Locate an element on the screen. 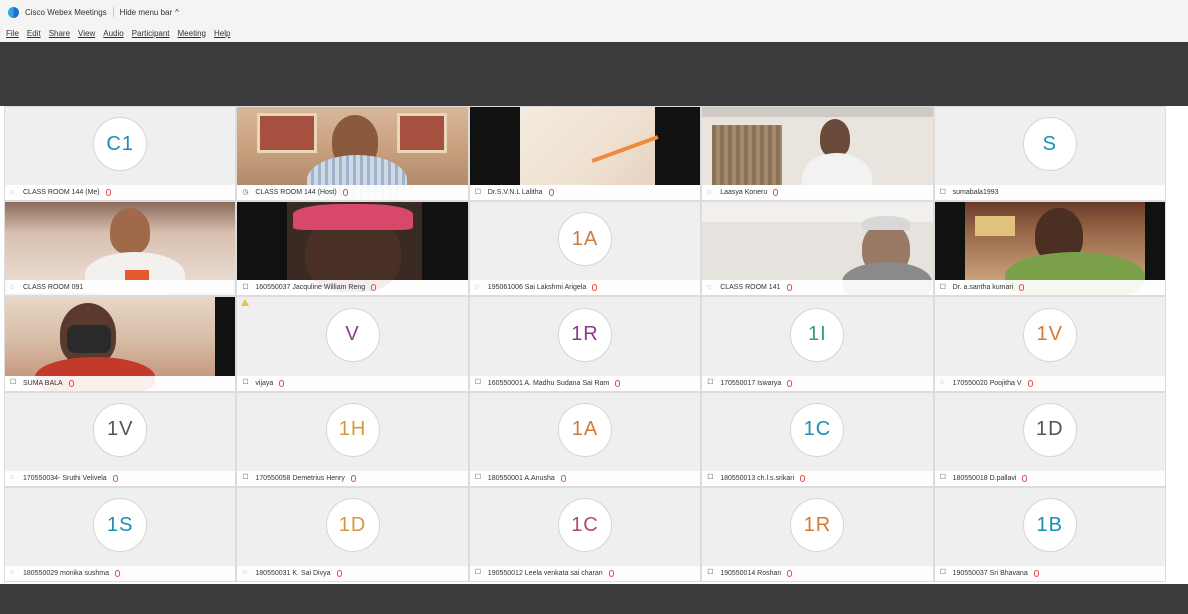 This screenshot has width=1188, height=614. participant-tile: 1D ☐ 180550018 D.pallavi is located at coordinates (1049, 439).